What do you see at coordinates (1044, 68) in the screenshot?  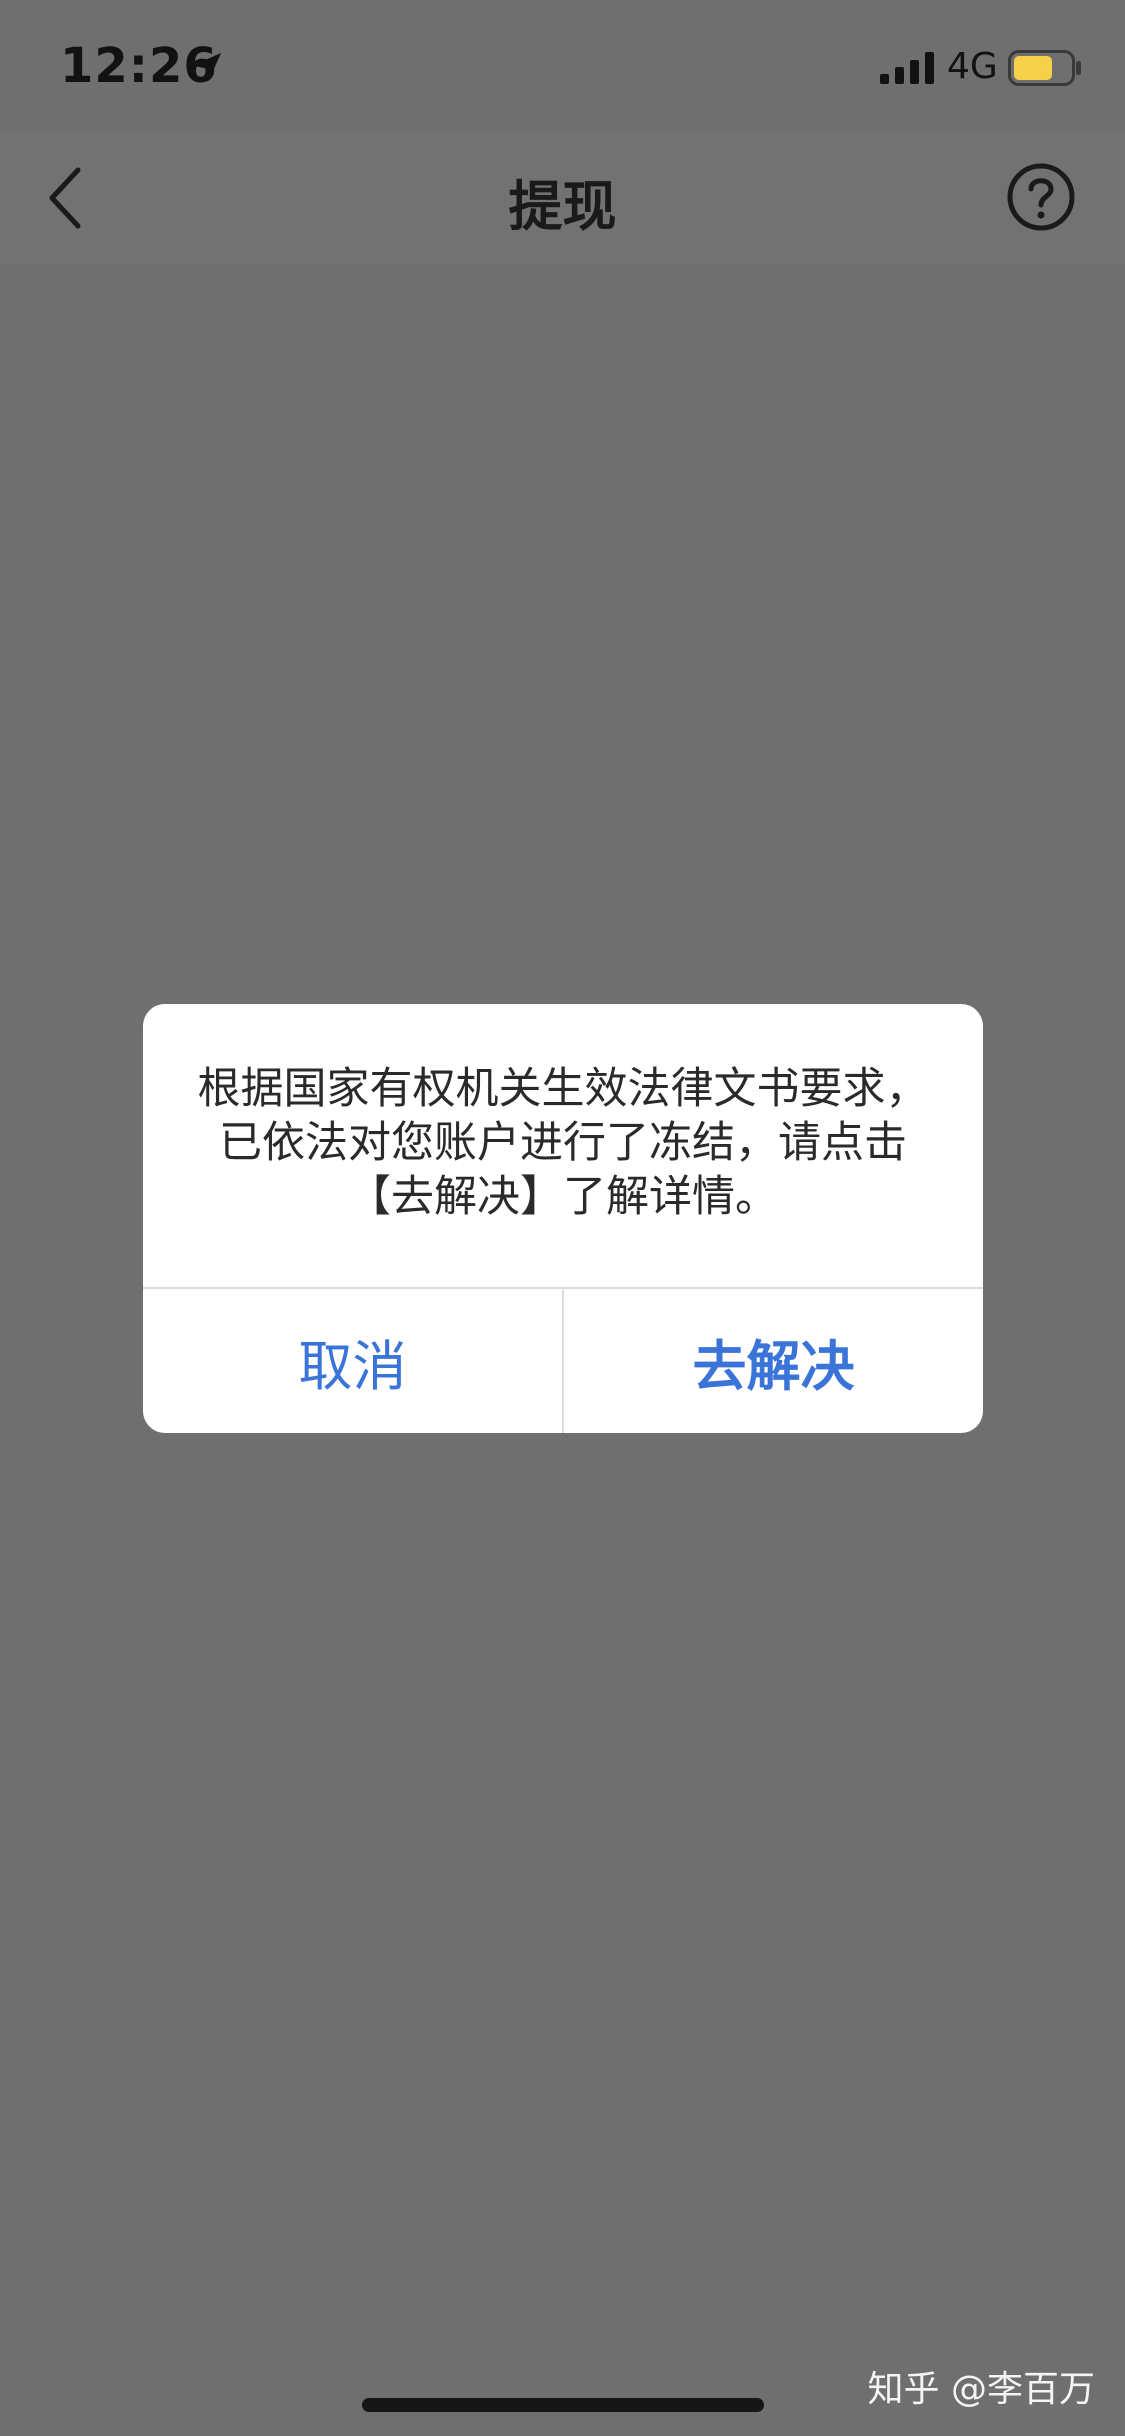 I see `battery-icon` at bounding box center [1044, 68].